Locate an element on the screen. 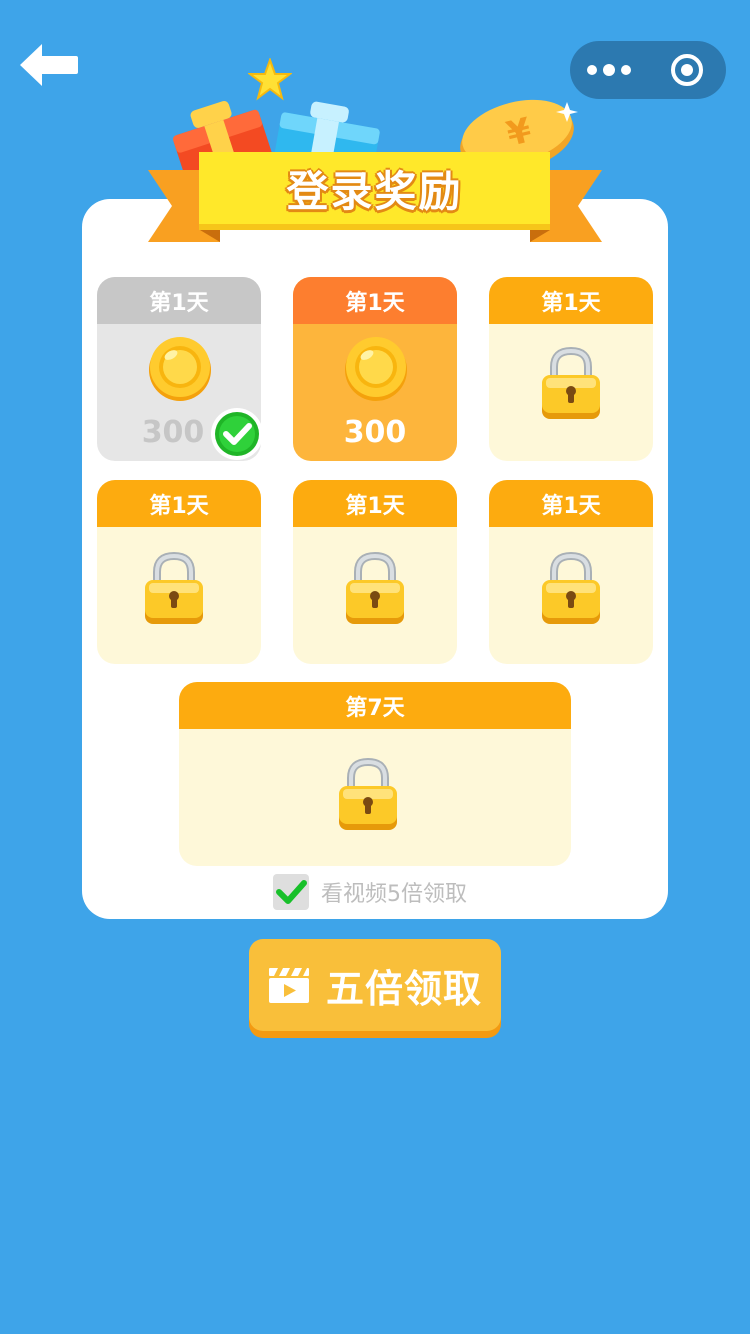  back-arrow-icon is located at coordinates (49, 65).